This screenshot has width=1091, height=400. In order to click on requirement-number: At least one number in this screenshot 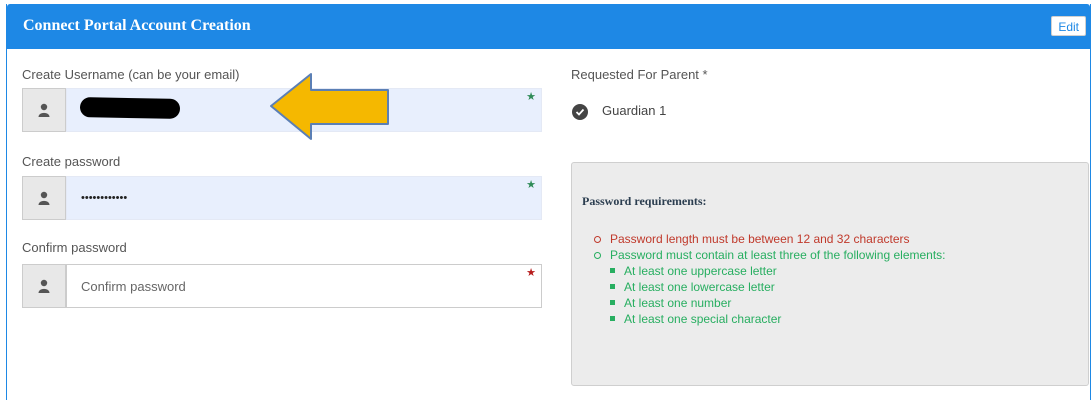, I will do `click(770, 303)`.